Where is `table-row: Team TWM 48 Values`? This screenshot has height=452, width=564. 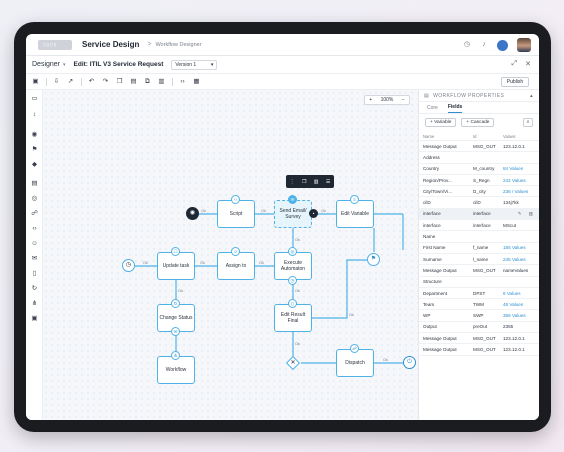
table-row: Team TWM 48 Values is located at coordinates (479, 305).